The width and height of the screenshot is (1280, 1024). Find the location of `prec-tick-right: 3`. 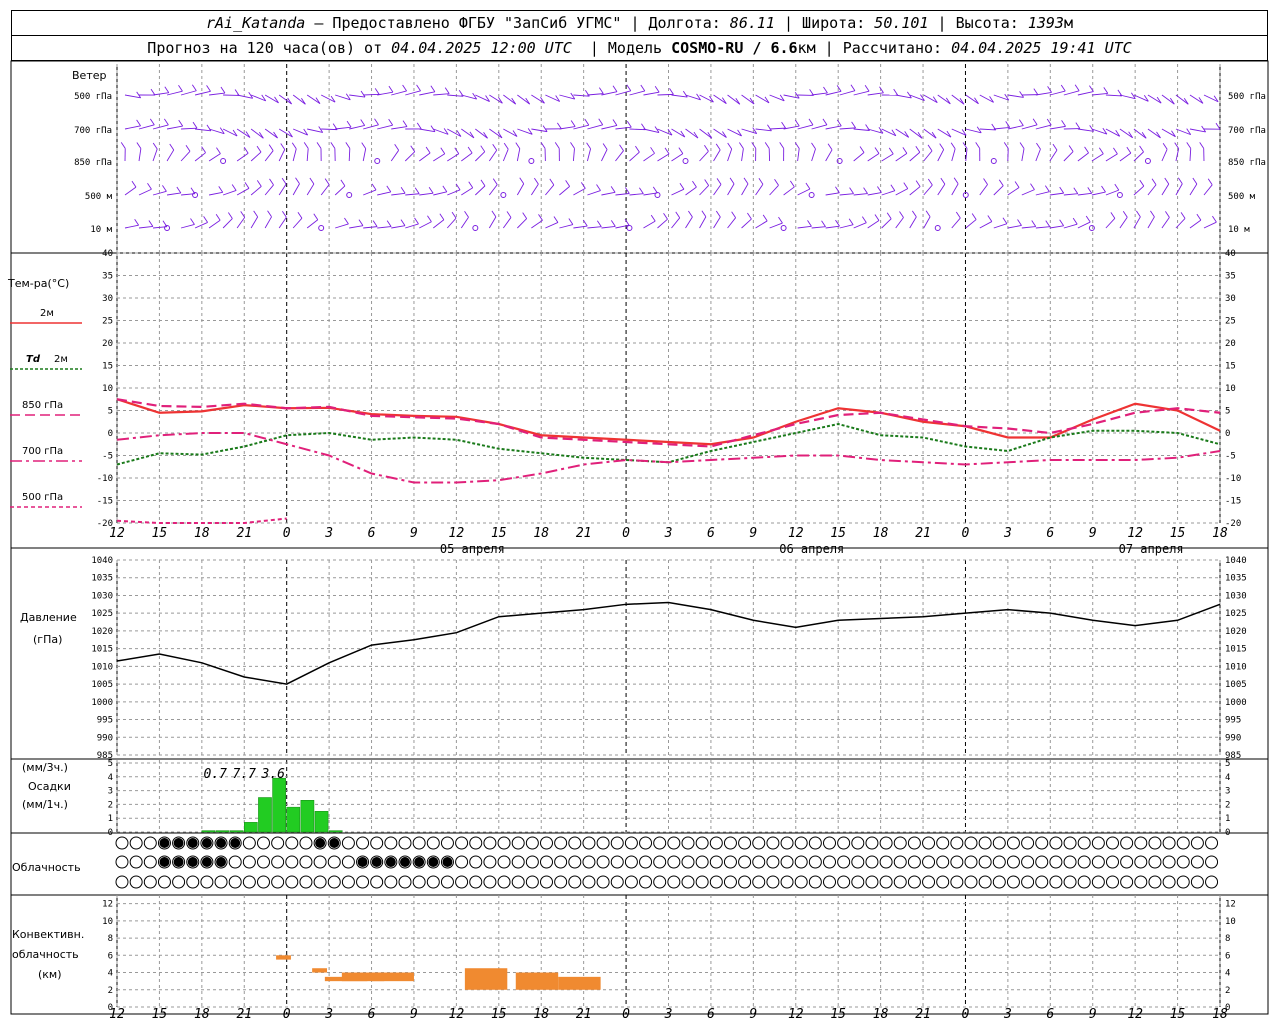

prec-tick-right: 3 is located at coordinates (1227, 792).